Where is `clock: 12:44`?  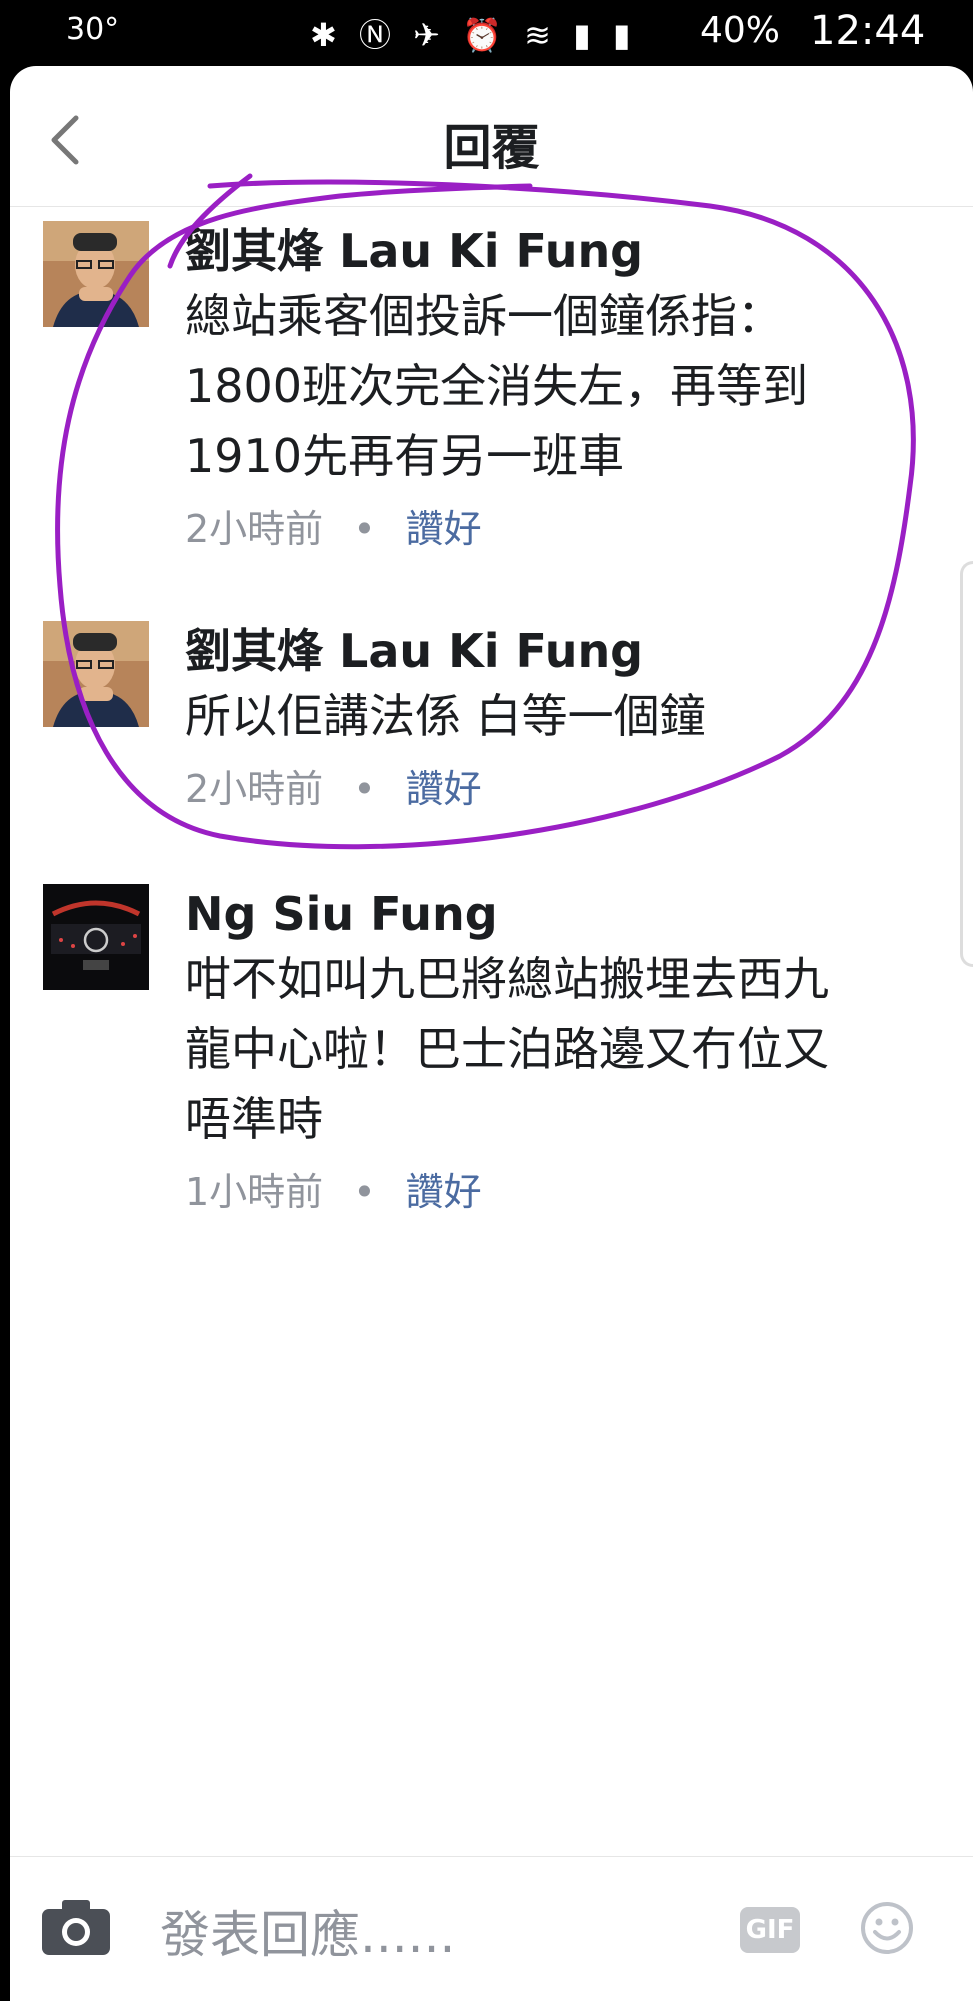 clock: 12:44 is located at coordinates (868, 31).